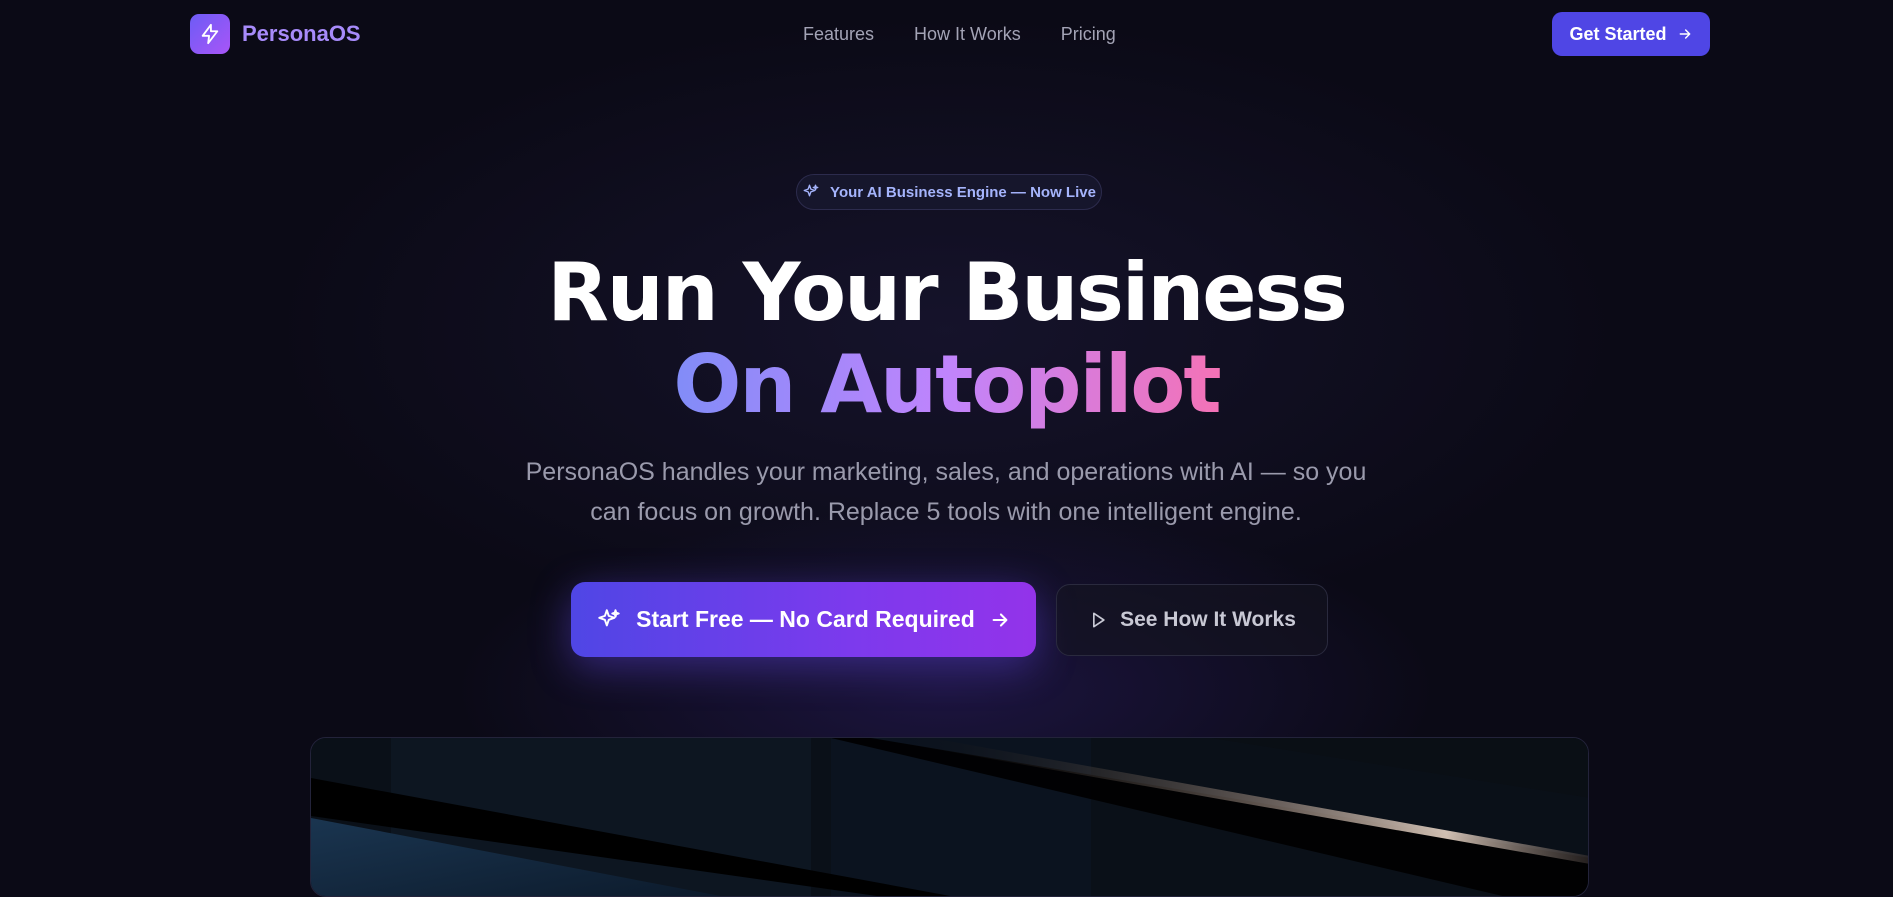 The height and width of the screenshot is (897, 1893). I want to click on nav-link-pricing: Pricing, so click(1088, 34).